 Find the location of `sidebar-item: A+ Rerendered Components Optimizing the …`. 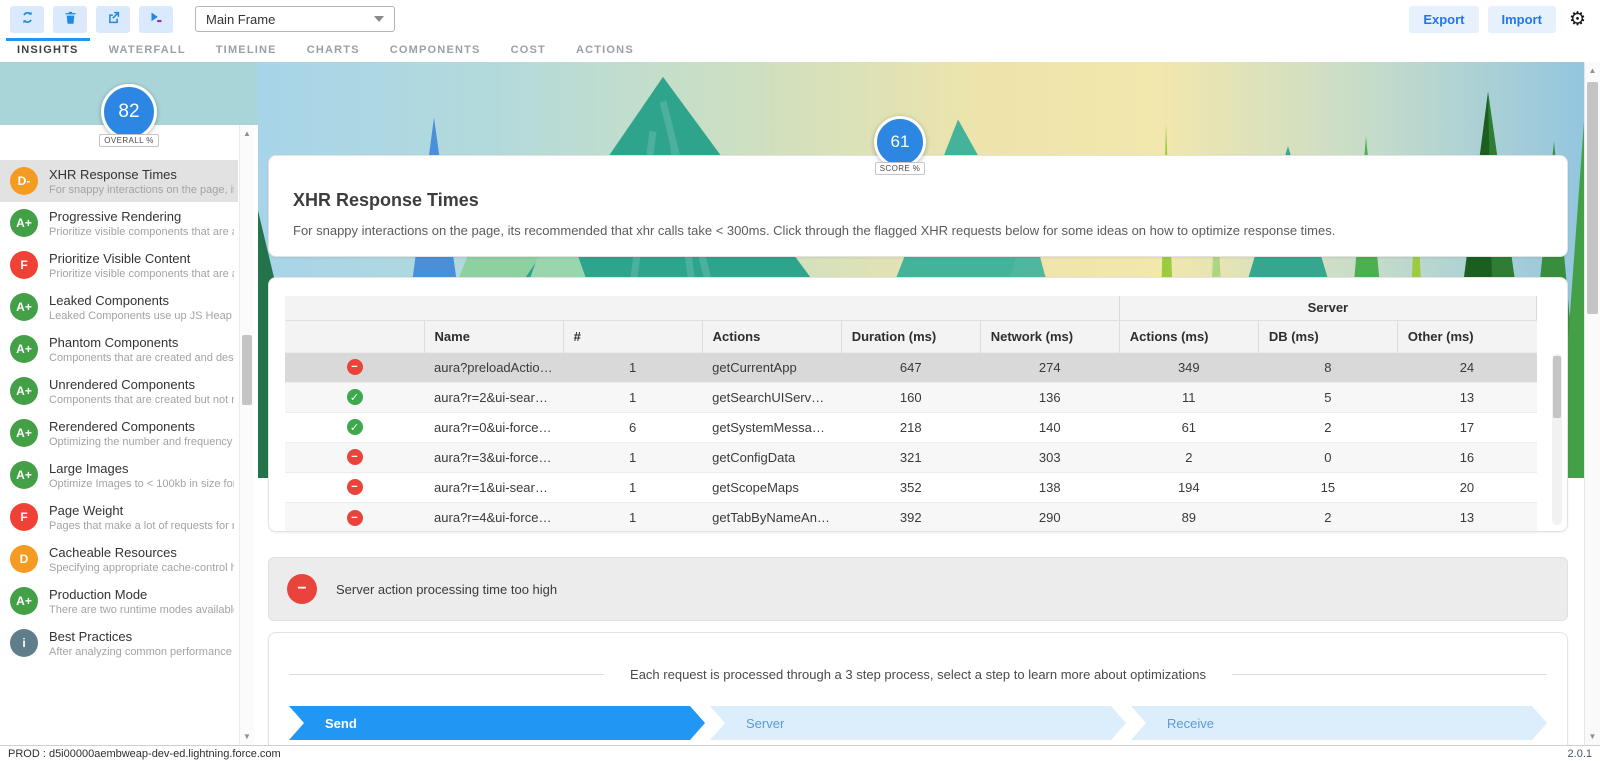

sidebar-item: A+ Rerendered Components Optimizing the … is located at coordinates (119, 433).